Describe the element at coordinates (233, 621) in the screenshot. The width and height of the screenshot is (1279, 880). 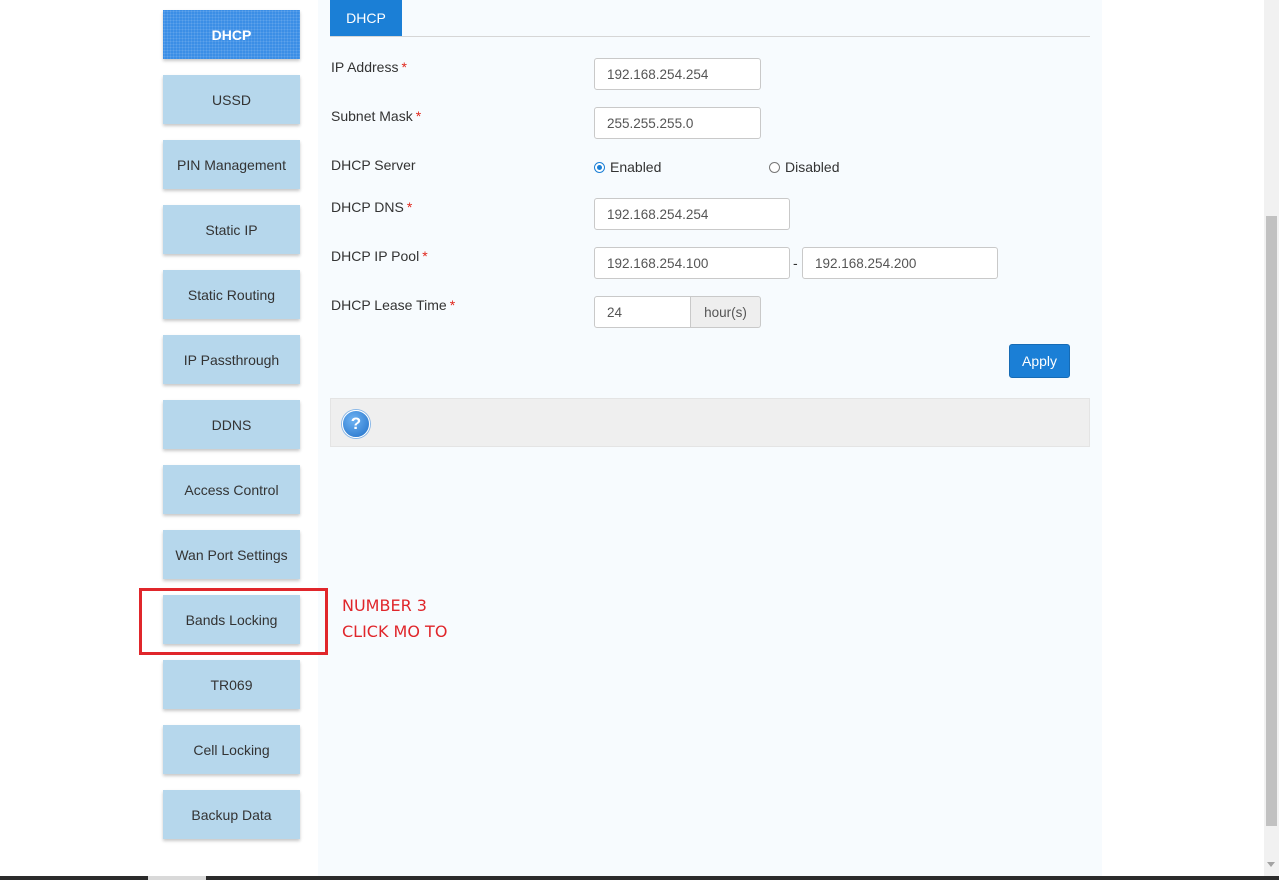
I see `annotation-highlight-box` at that location.